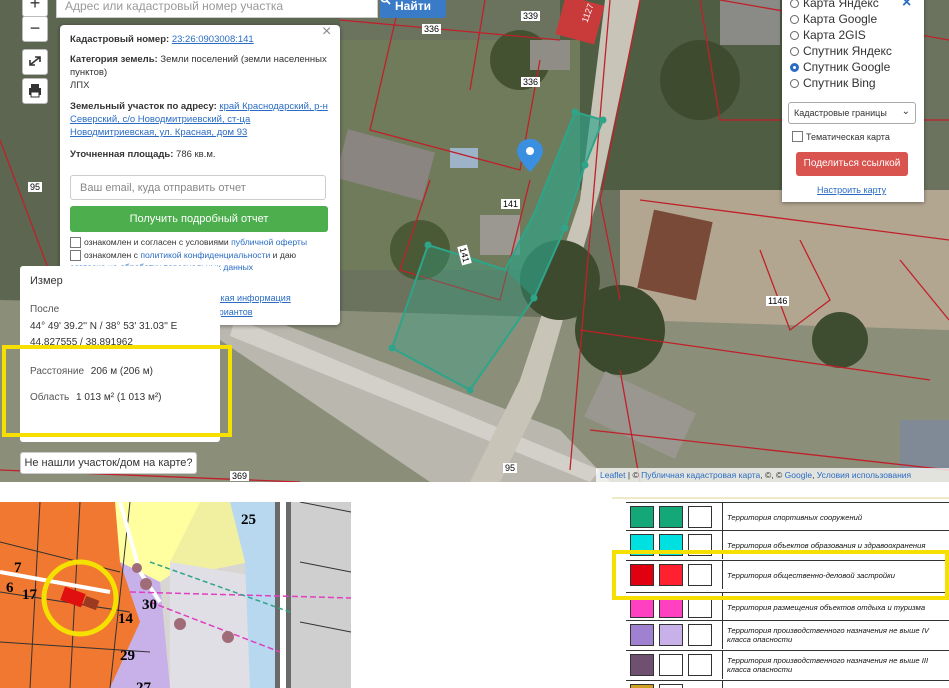 This screenshot has width=949, height=688. Describe the element at coordinates (798, 475) in the screenshot. I see `google-link: Google` at that location.